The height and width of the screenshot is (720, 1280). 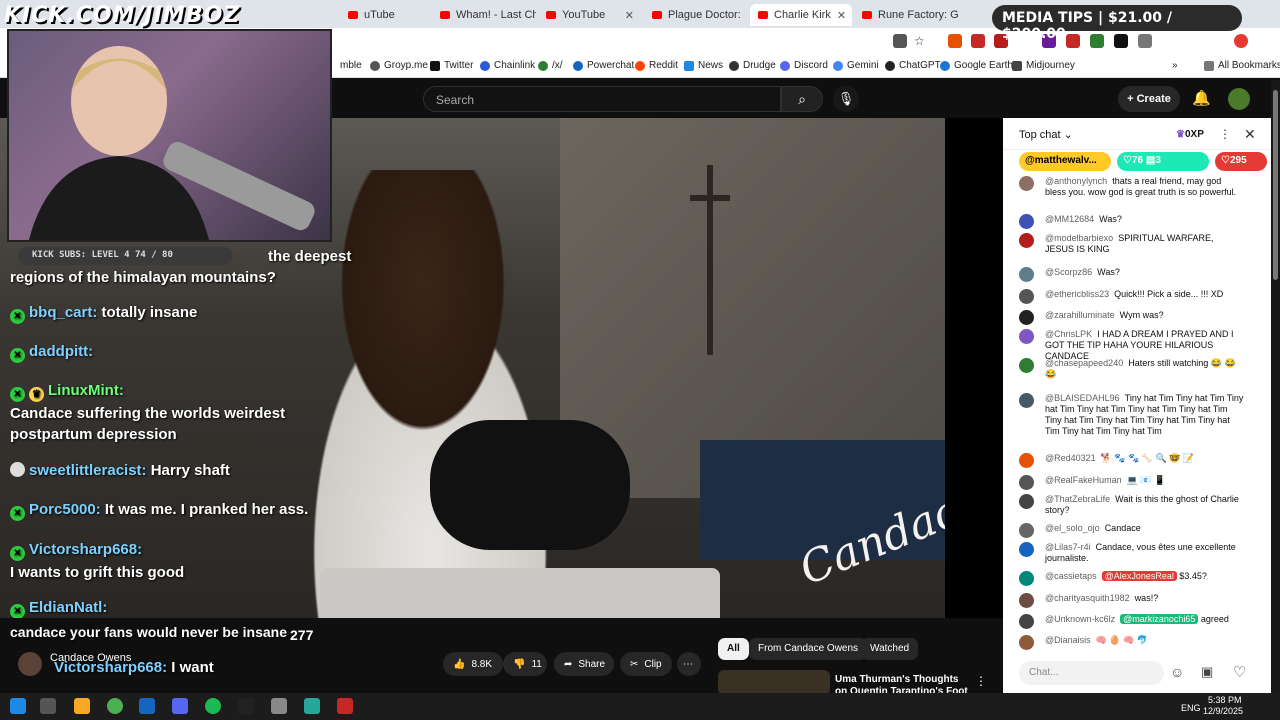 I want to click on filter-chip: From Candace Owens, so click(x=808, y=649).